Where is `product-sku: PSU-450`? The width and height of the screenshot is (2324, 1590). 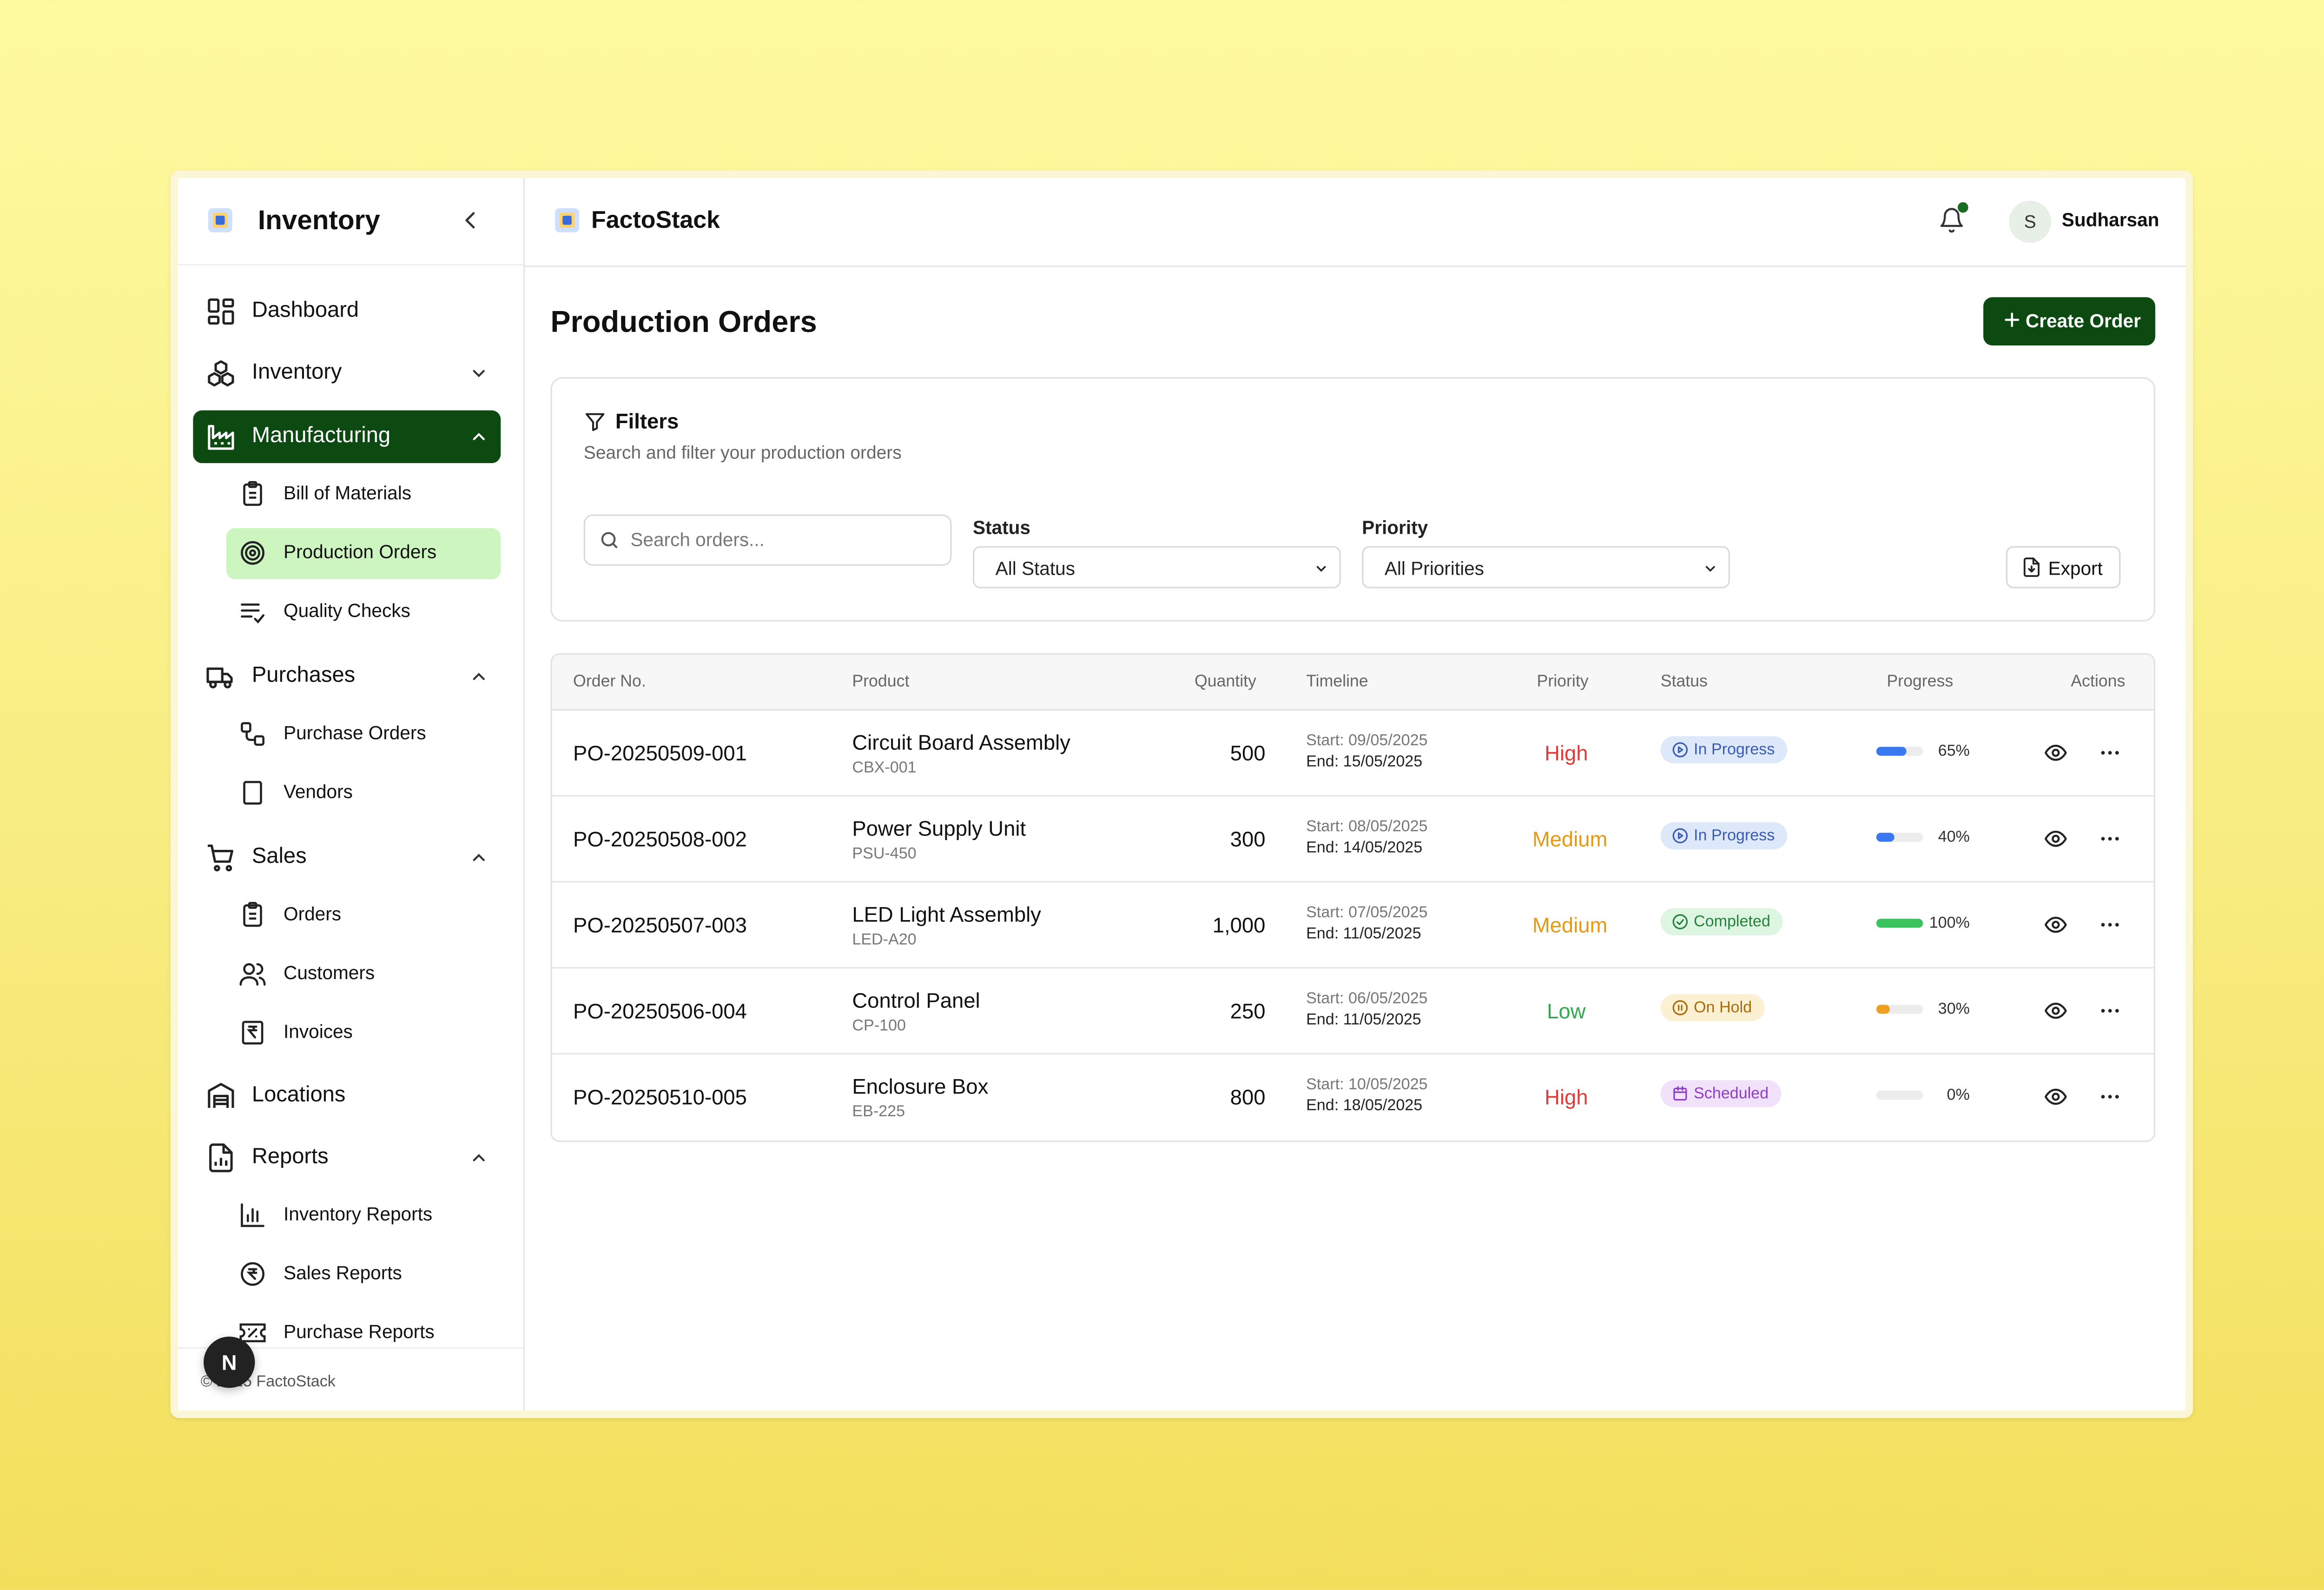 product-sku: PSU-450 is located at coordinates (884, 854).